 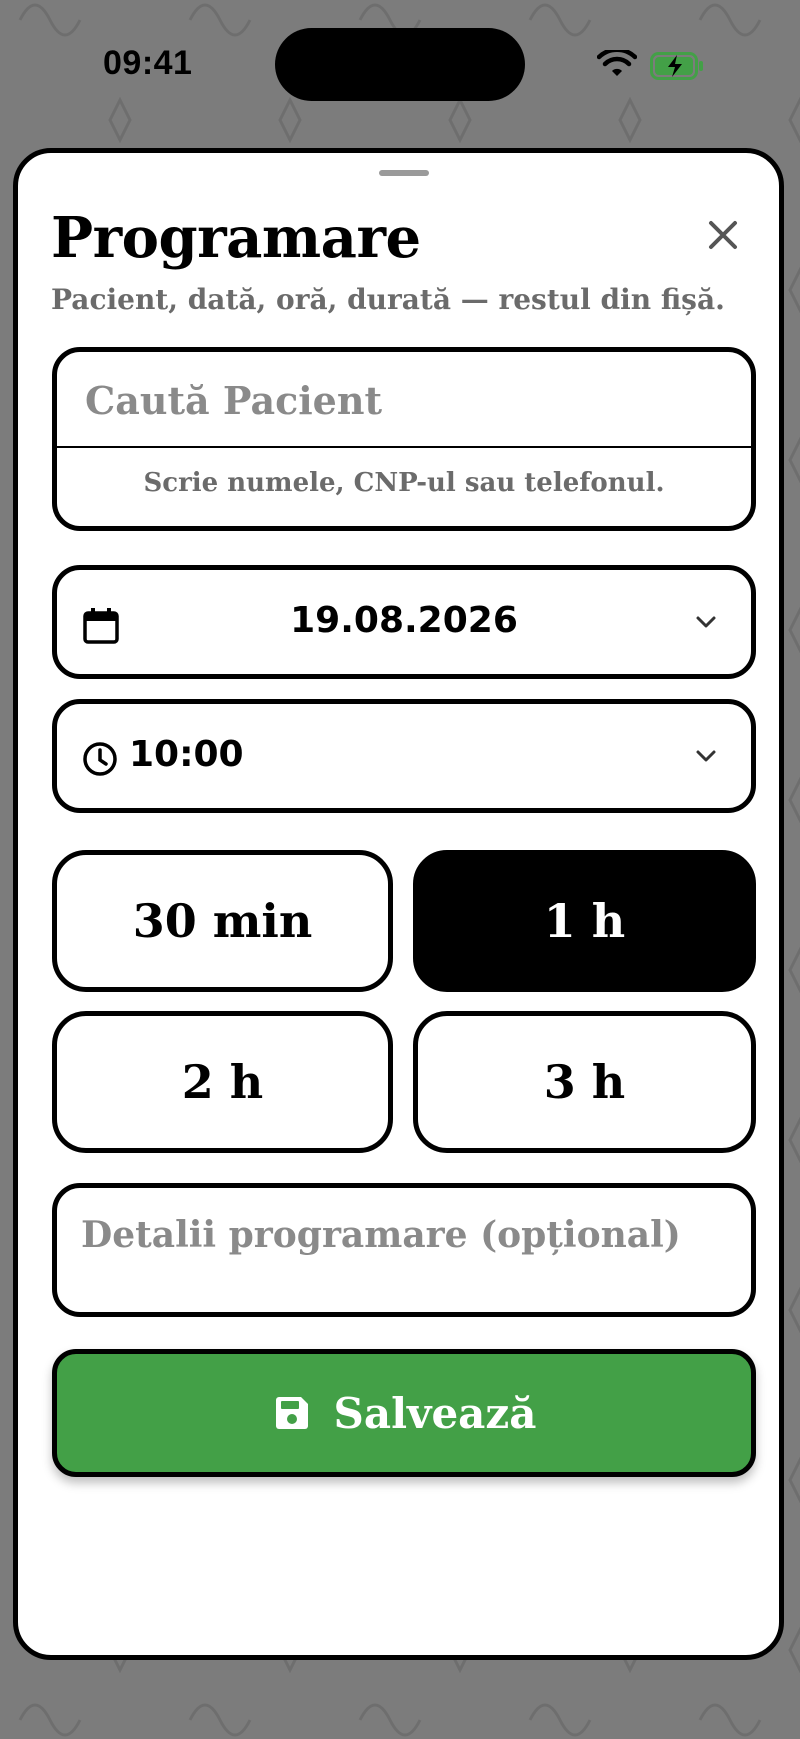 I want to click on sheet-title: Programare, so click(x=236, y=238).